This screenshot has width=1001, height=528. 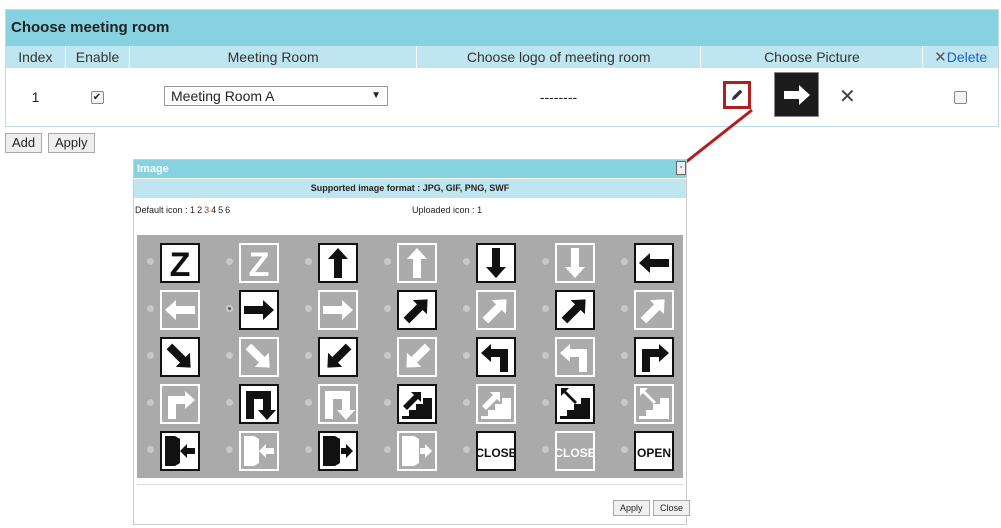 What do you see at coordinates (575, 357) in the screenshot?
I see `turn-left-light-icon` at bounding box center [575, 357].